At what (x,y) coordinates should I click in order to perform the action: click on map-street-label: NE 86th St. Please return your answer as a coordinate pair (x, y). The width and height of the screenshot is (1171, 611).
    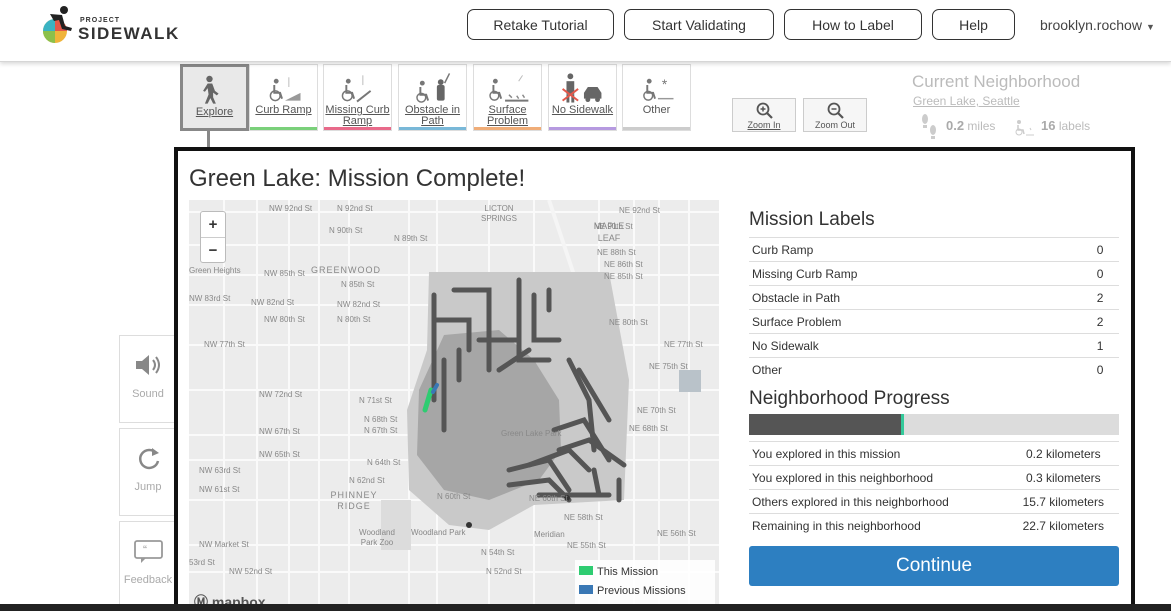
    Looking at the image, I should click on (623, 264).